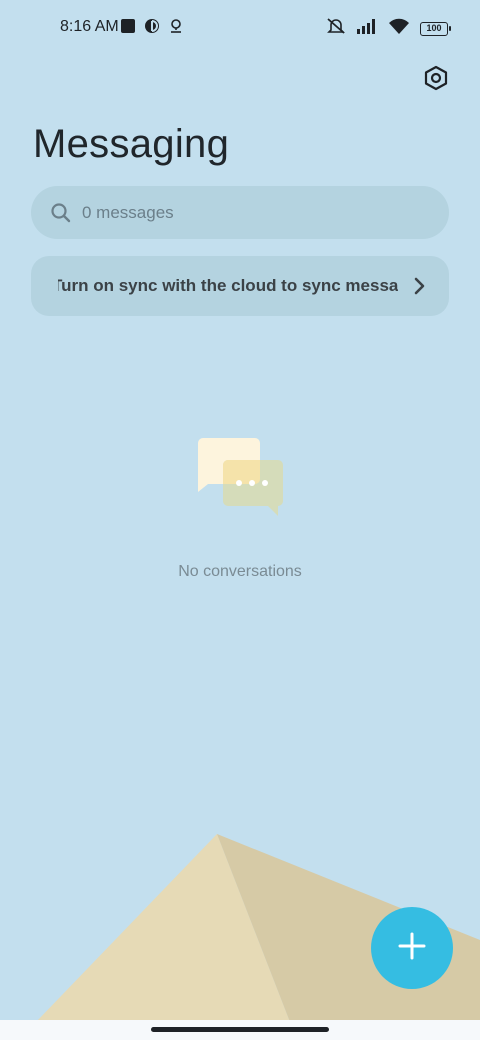  Describe the element at coordinates (435, 28) in the screenshot. I see `battery-icon: 100` at that location.